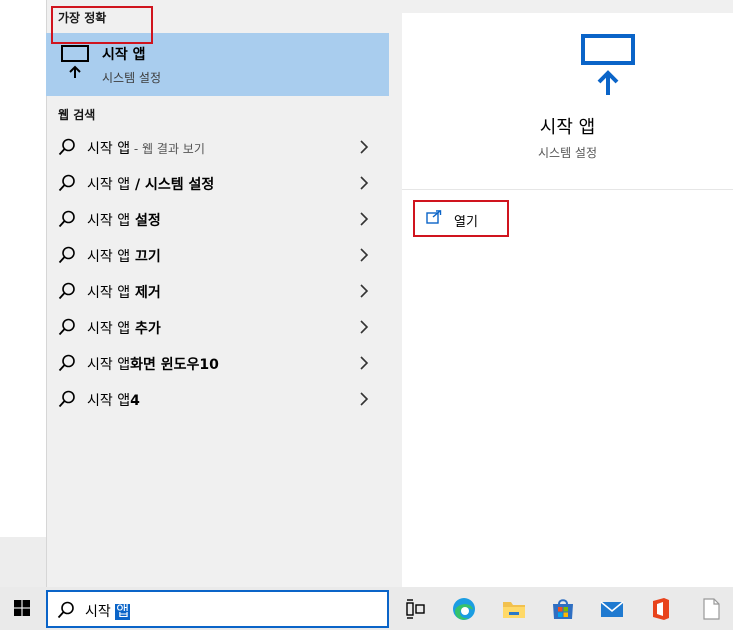 The height and width of the screenshot is (630, 733). What do you see at coordinates (217, 291) in the screenshot?
I see `web-result-item: 시작 앱 제거` at bounding box center [217, 291].